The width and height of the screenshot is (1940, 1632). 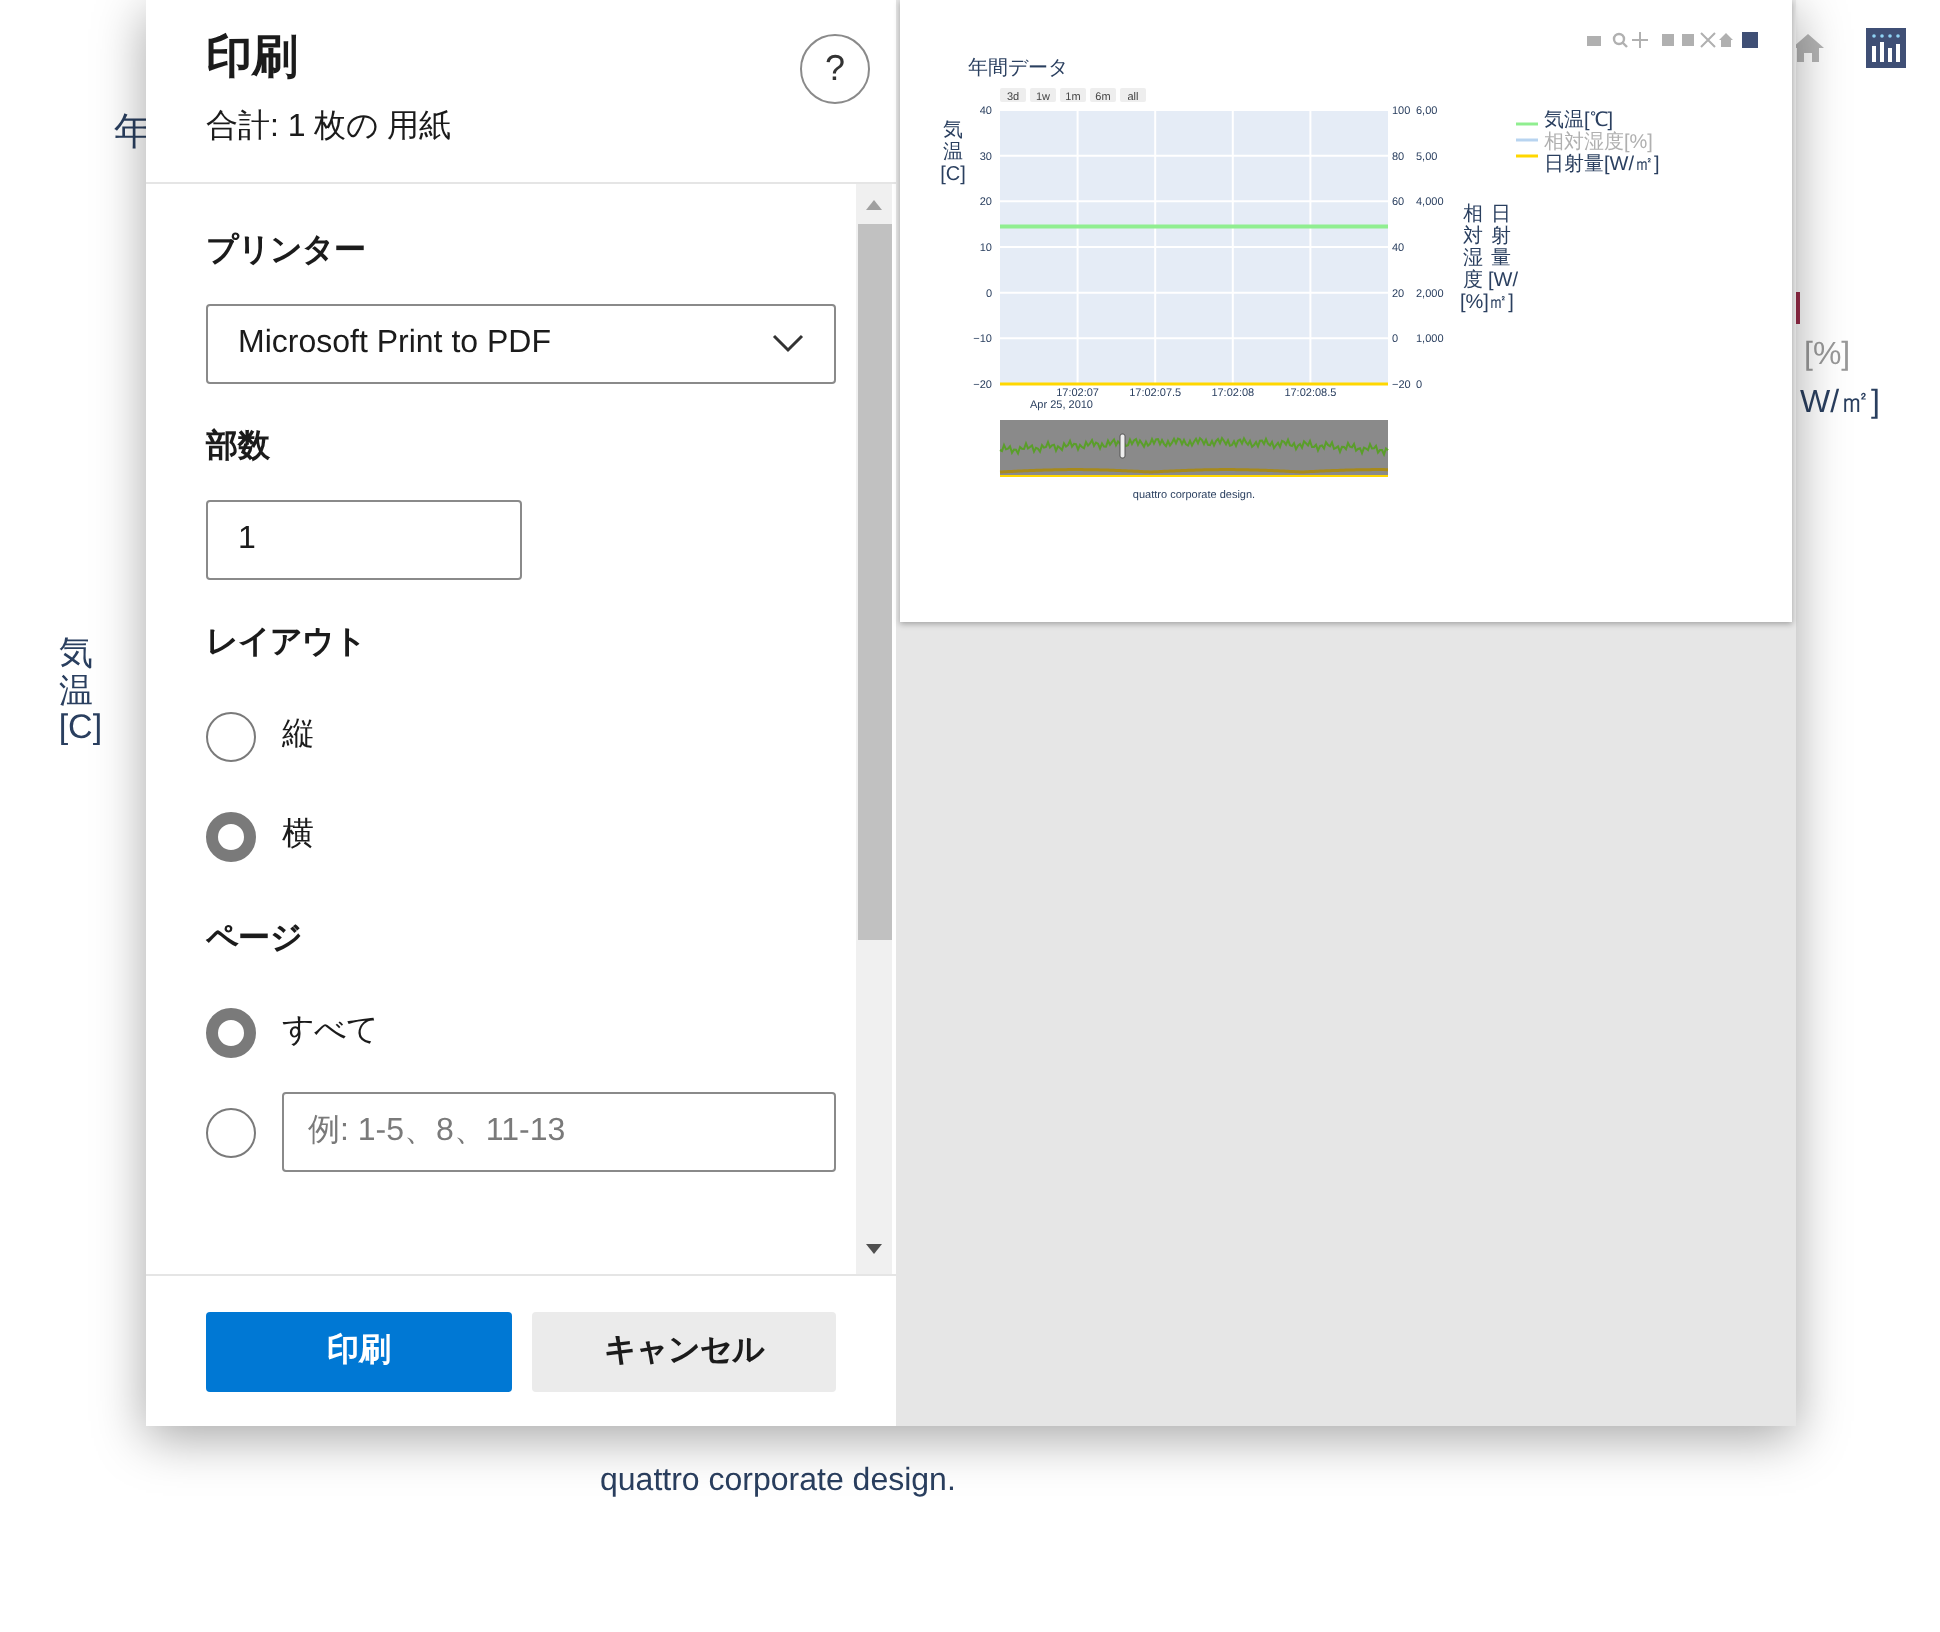 I want to click on chevron-down-icon, so click(x=788, y=344).